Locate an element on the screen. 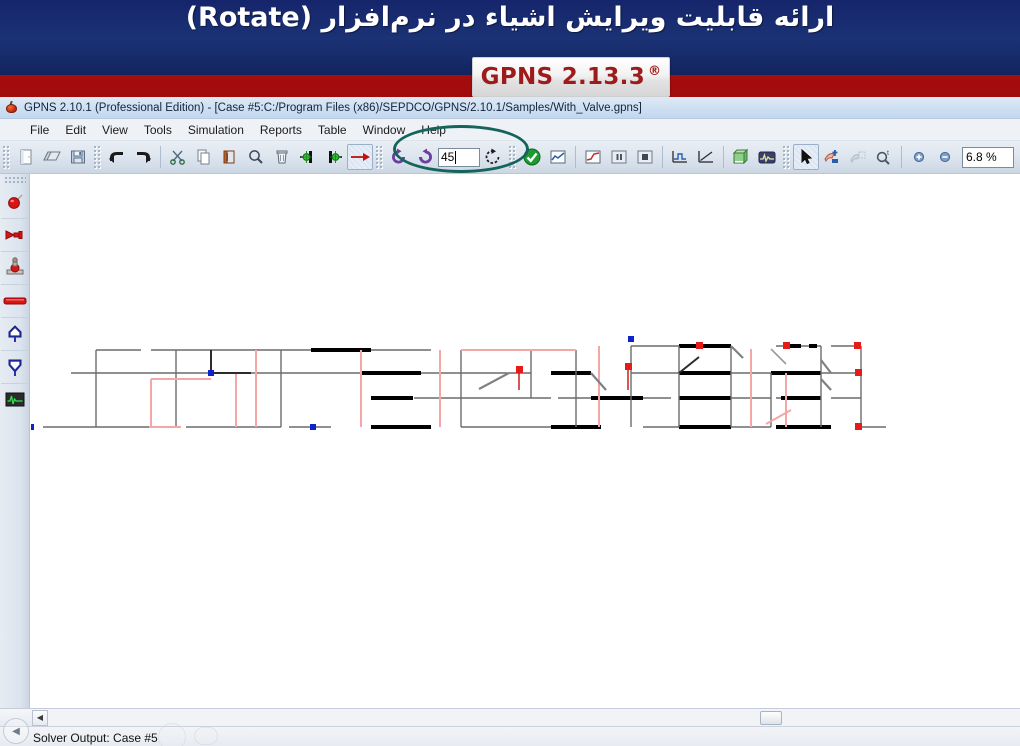 The height and width of the screenshot is (746, 1020). horizontal-scroll-thumb is located at coordinates (771, 717).